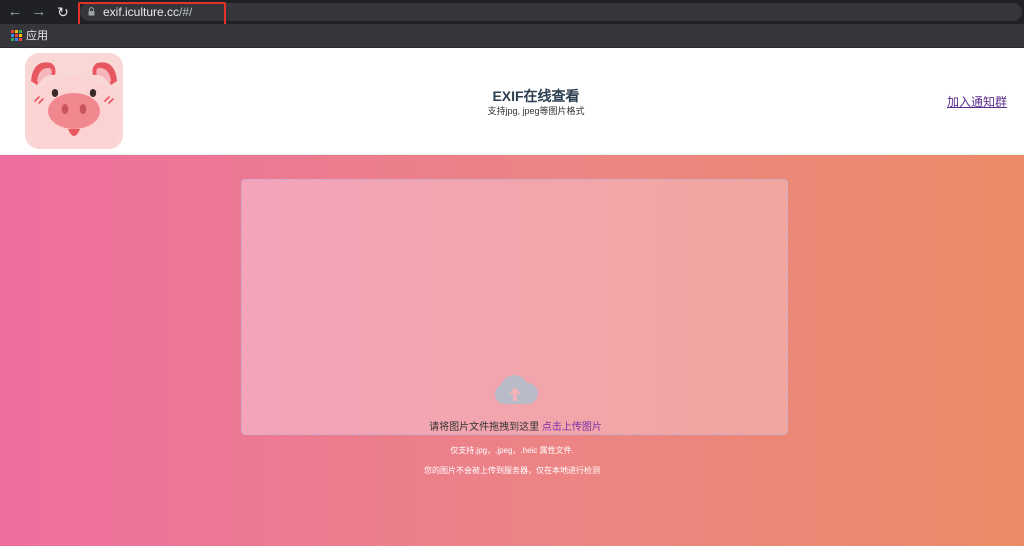 Image resolution: width=1024 pixels, height=546 pixels. Describe the element at coordinates (515, 389) in the screenshot. I see `cloud-upload-icon` at that location.